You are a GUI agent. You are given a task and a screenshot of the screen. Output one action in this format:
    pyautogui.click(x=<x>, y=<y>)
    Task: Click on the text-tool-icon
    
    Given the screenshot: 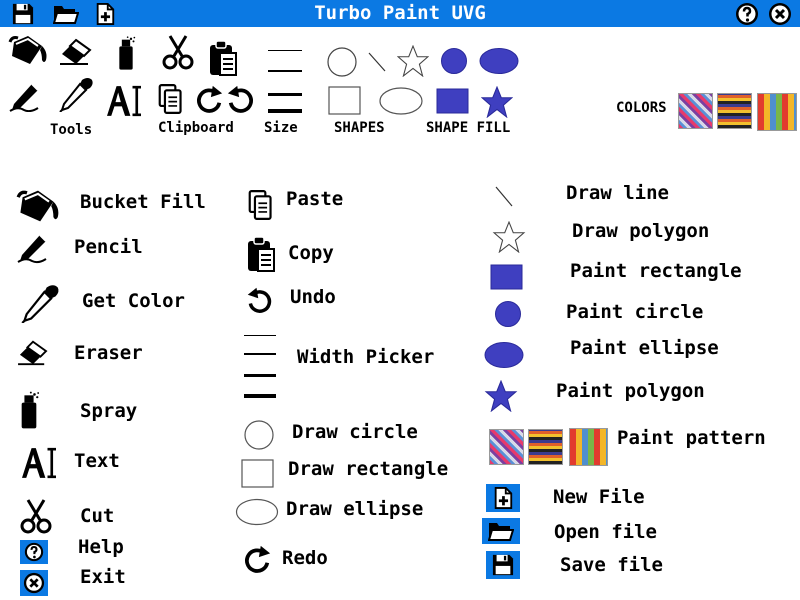 What is the action you would take?
    pyautogui.click(x=124, y=101)
    